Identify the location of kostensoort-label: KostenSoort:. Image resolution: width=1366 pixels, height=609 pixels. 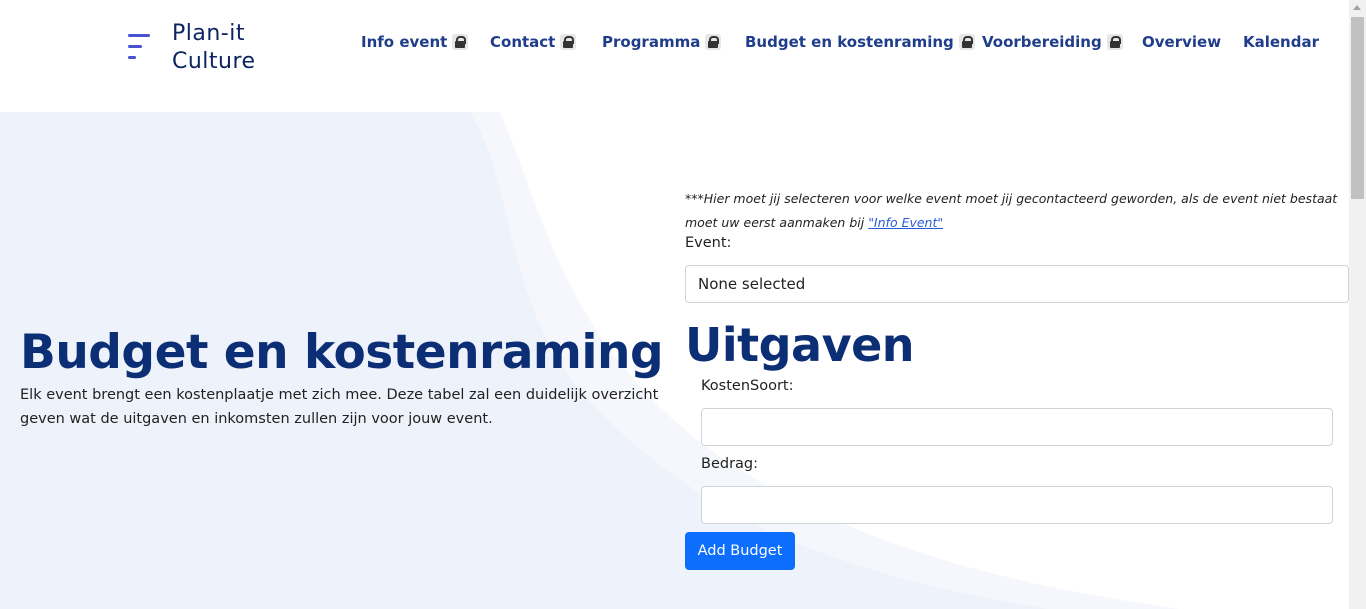
(747, 386).